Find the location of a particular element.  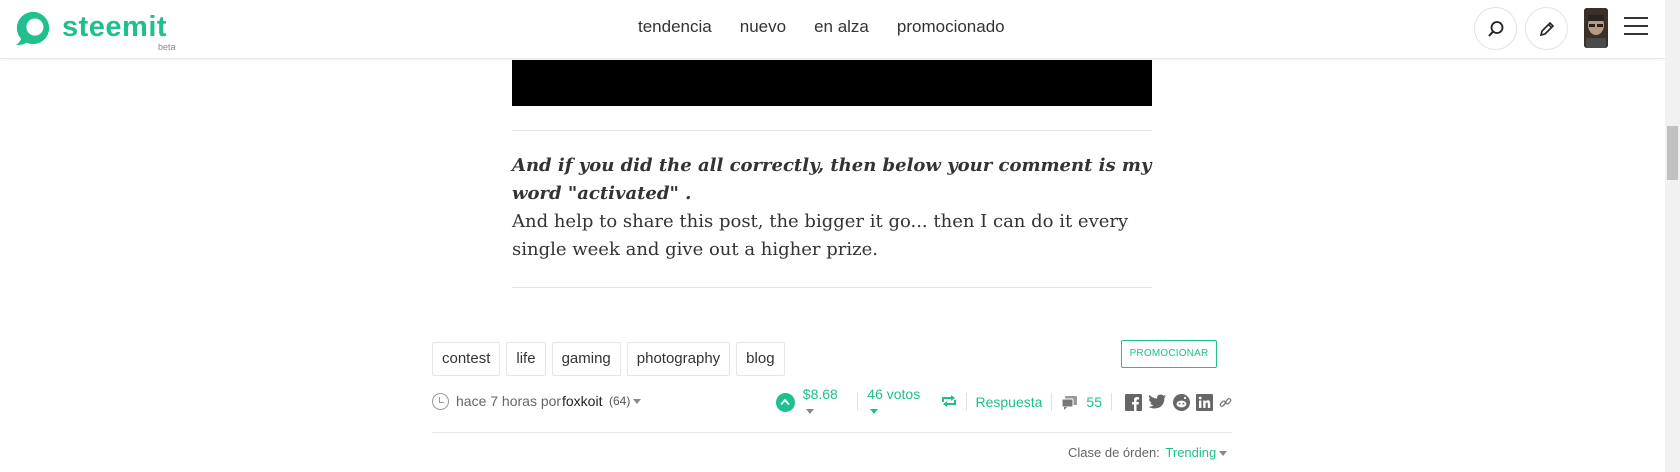

post-actions: $8.68 46 votos Respuesta 55 is located at coordinates (1004, 400).